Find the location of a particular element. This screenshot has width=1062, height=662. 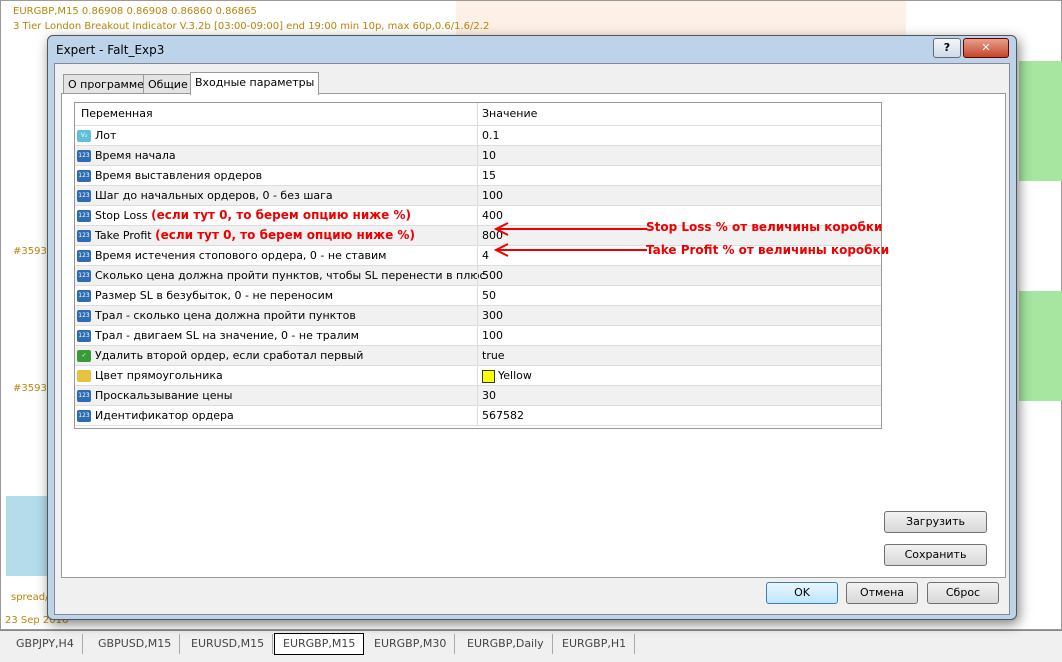

value-cell: 4 is located at coordinates (483, 255).